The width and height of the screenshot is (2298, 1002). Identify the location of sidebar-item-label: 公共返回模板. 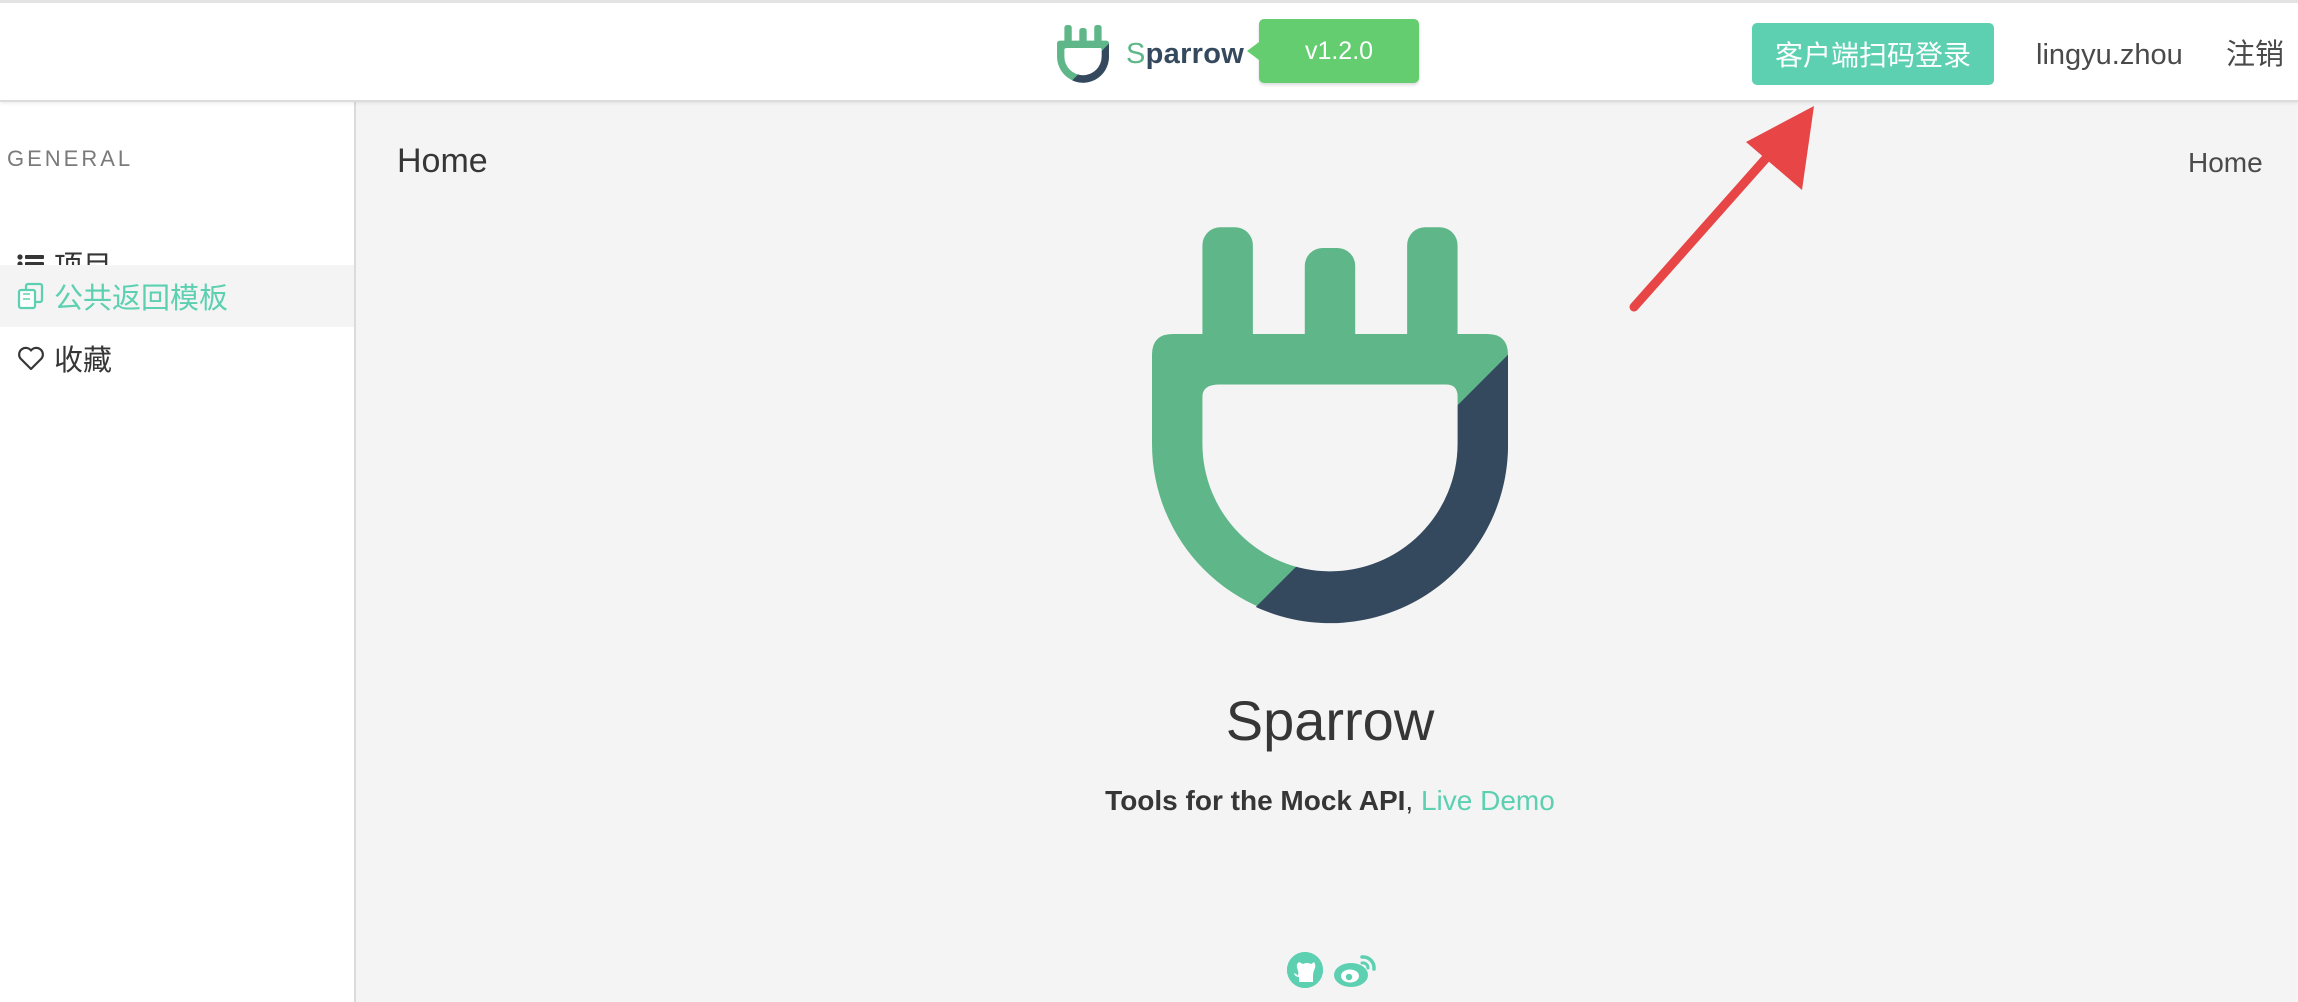
(141, 299).